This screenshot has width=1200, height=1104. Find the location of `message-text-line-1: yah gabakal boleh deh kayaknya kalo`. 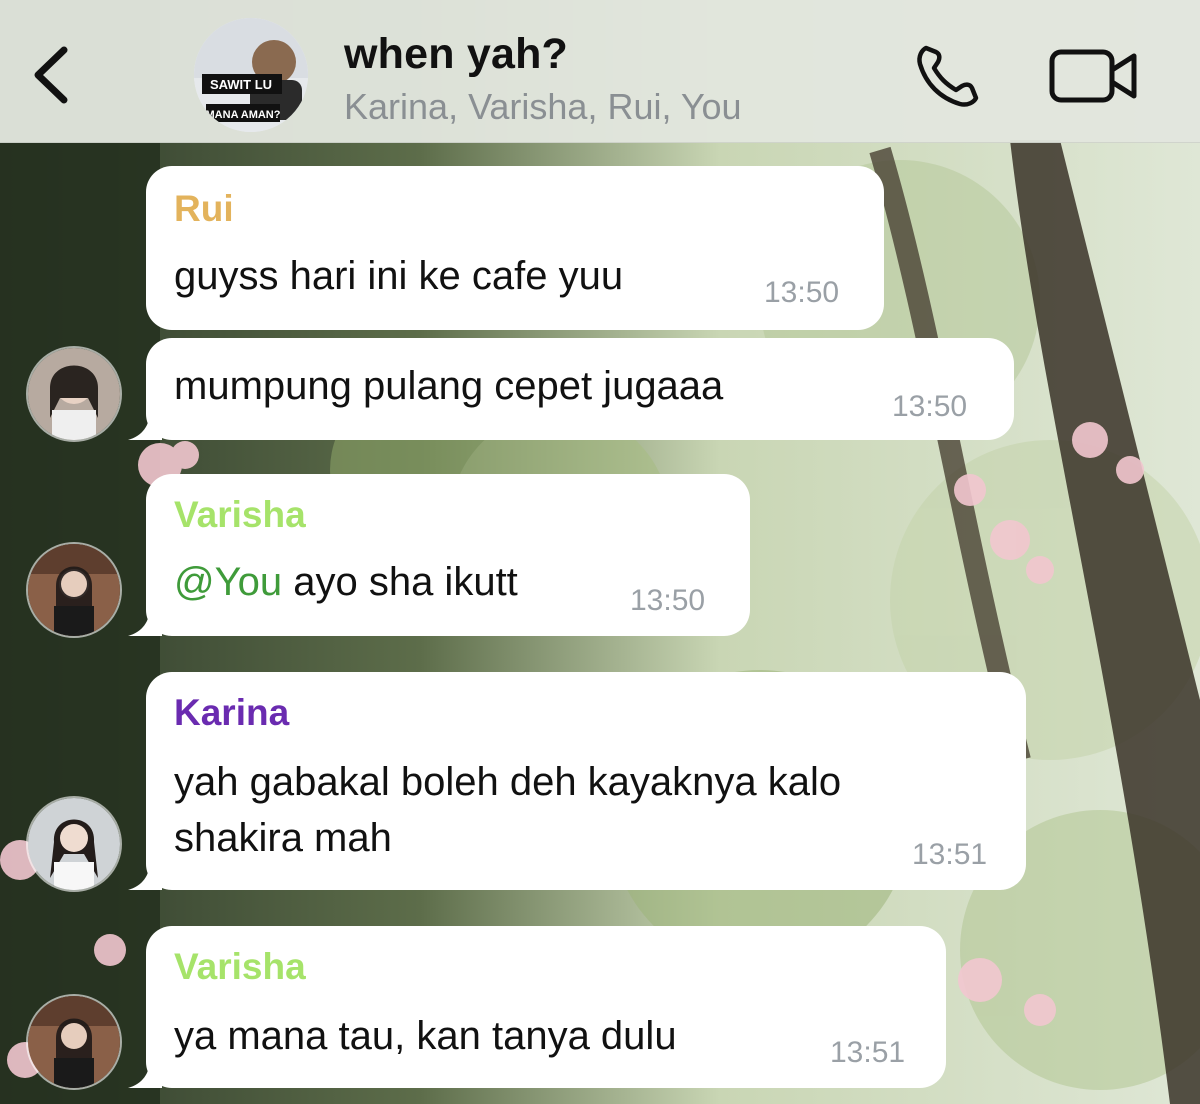

message-text-line-1: yah gabakal boleh deh kayaknya kalo is located at coordinates (508, 782).